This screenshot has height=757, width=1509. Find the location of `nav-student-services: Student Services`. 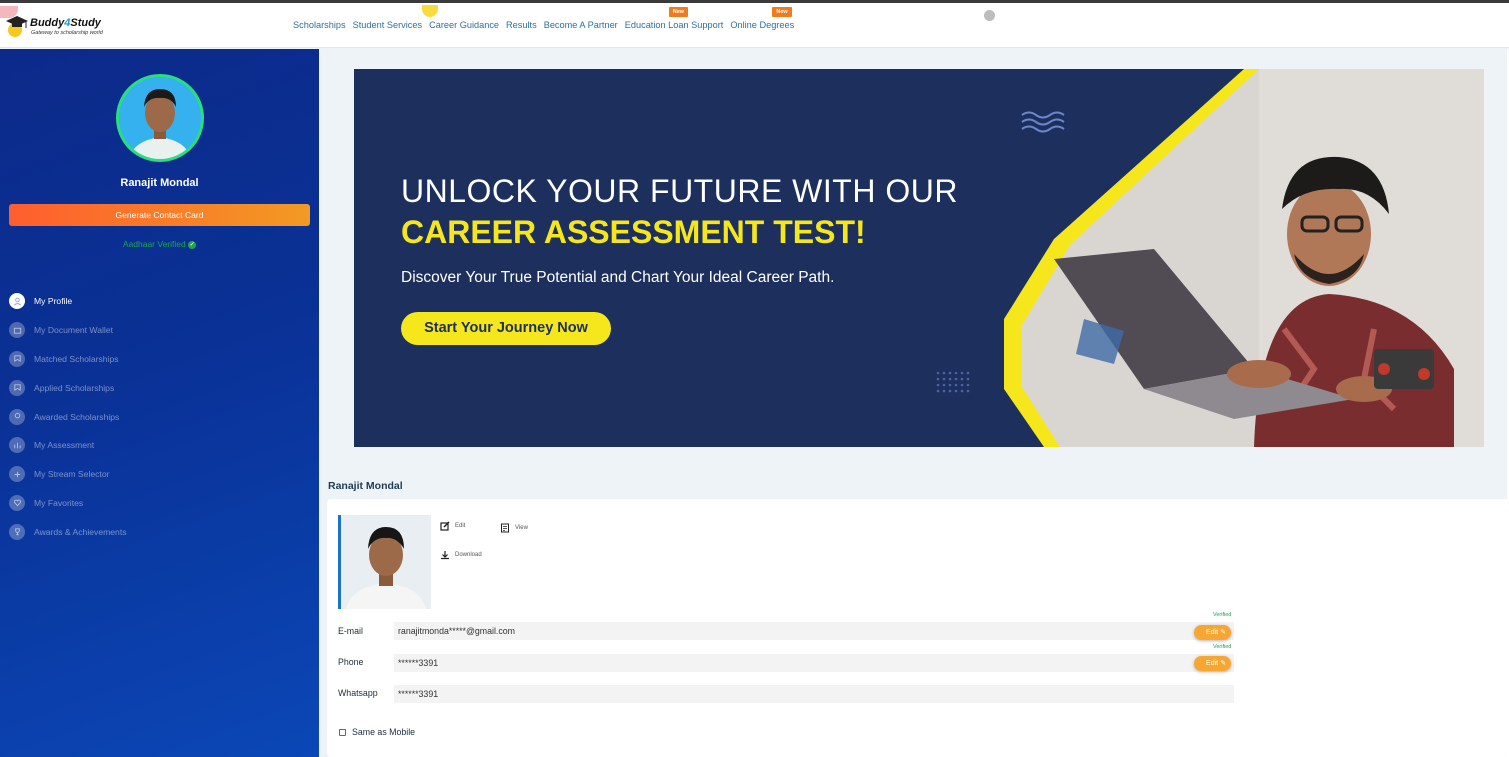

nav-student-services: Student Services is located at coordinates (387, 27).